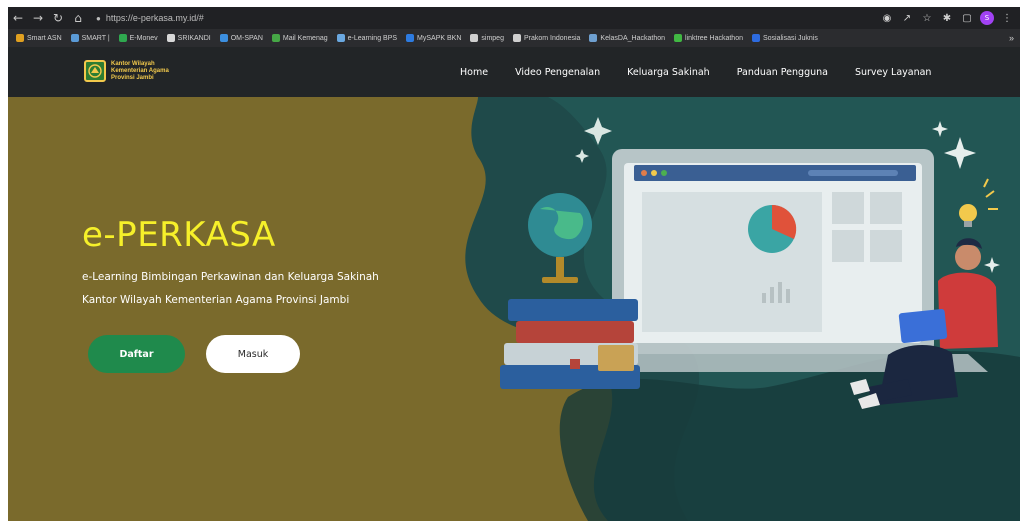 This screenshot has height=522, width=1025. What do you see at coordinates (78, 18) in the screenshot?
I see `home-icon: ⌂` at bounding box center [78, 18].